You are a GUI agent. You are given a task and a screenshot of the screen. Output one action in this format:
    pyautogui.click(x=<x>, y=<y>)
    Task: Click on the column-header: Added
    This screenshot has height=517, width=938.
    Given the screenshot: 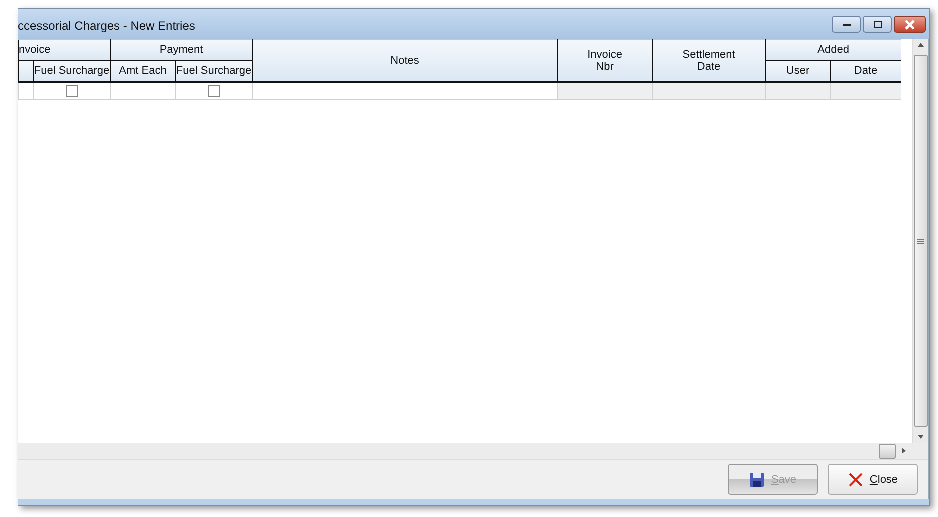 What is the action you would take?
    pyautogui.click(x=833, y=50)
    